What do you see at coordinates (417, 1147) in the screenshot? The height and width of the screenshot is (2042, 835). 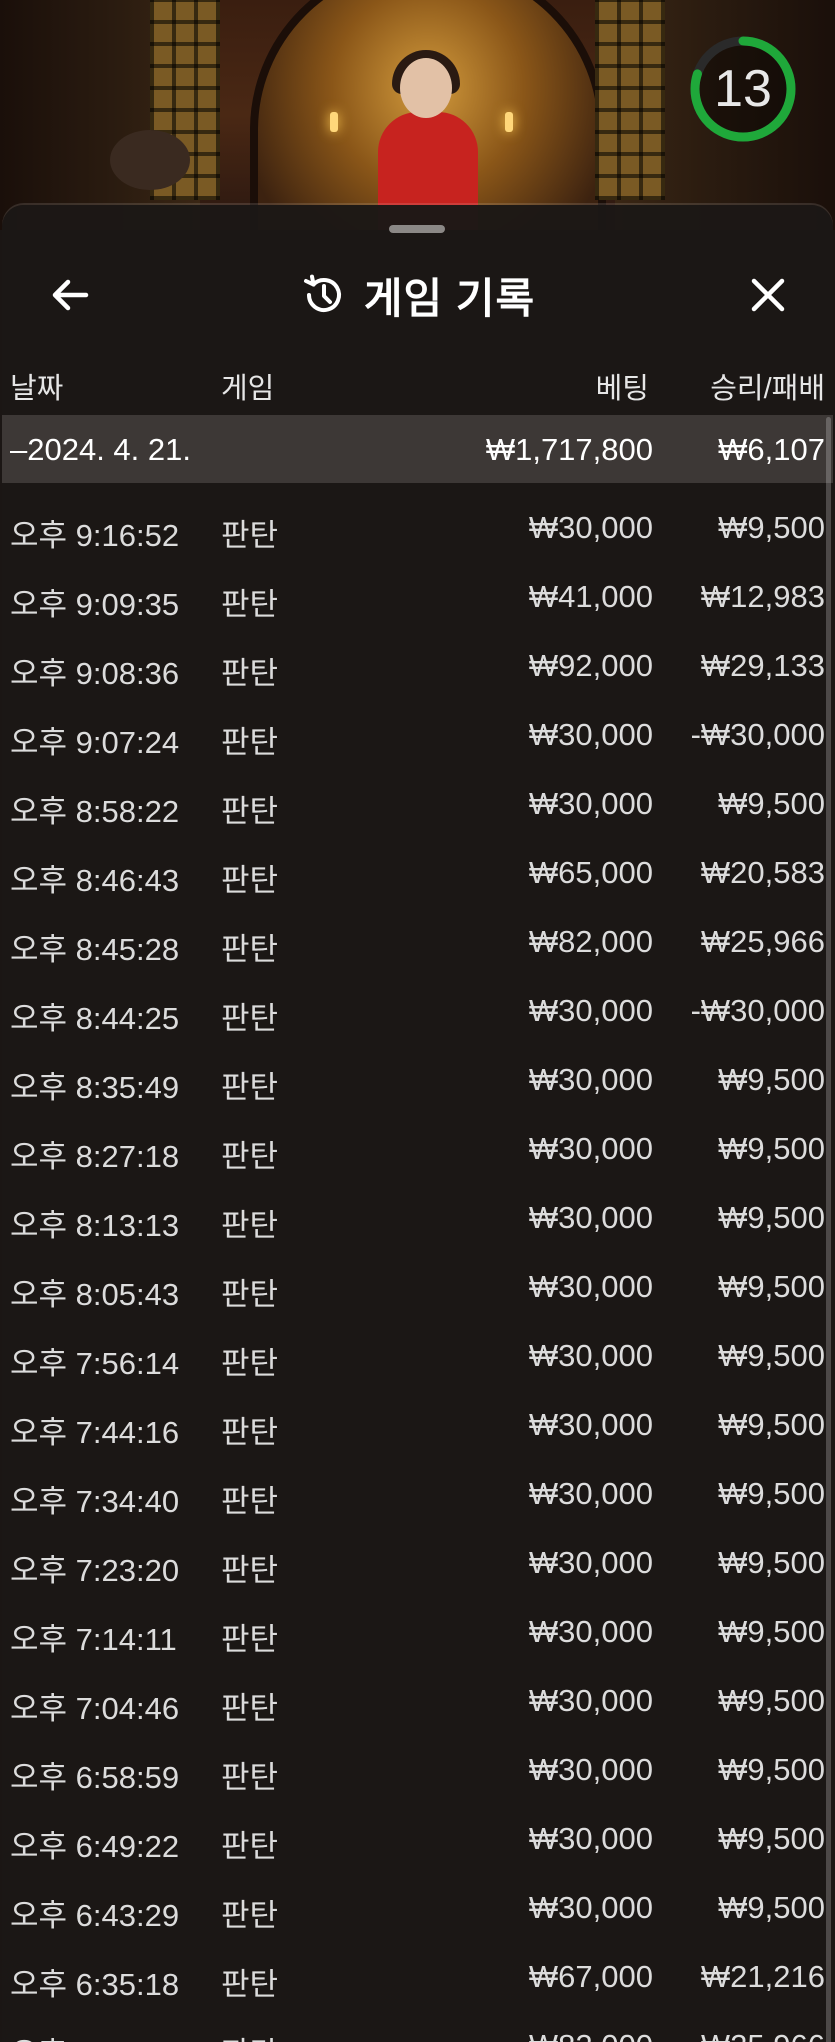 I see `table-row: 오후 8:27:18 판탄 ₩30,000 ₩9,500` at bounding box center [417, 1147].